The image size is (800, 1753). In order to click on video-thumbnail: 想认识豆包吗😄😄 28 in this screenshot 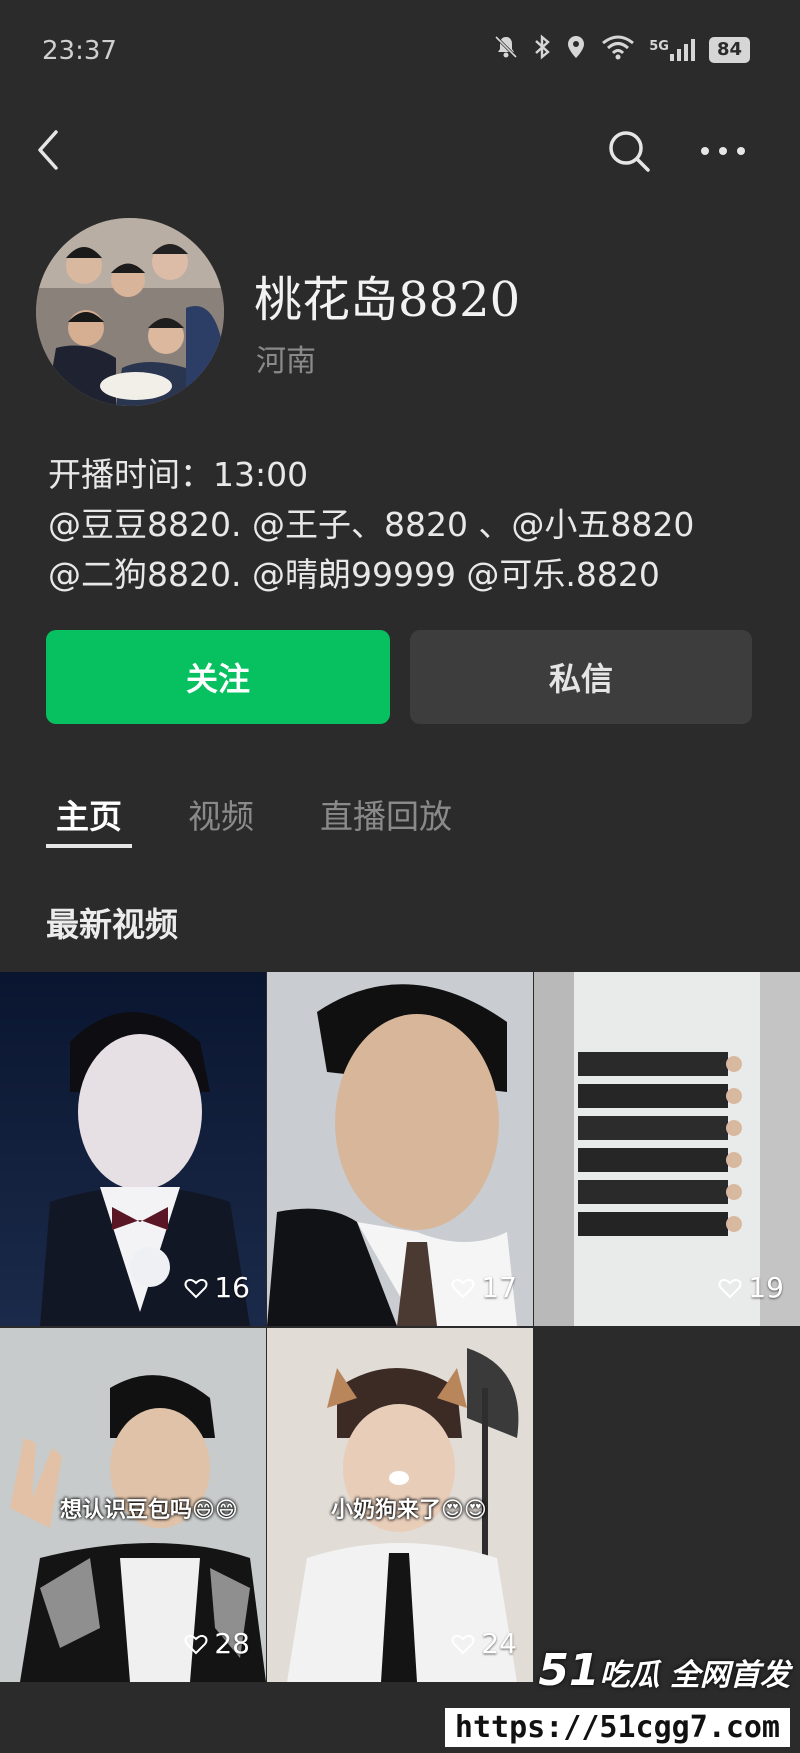, I will do `click(133, 1505)`.